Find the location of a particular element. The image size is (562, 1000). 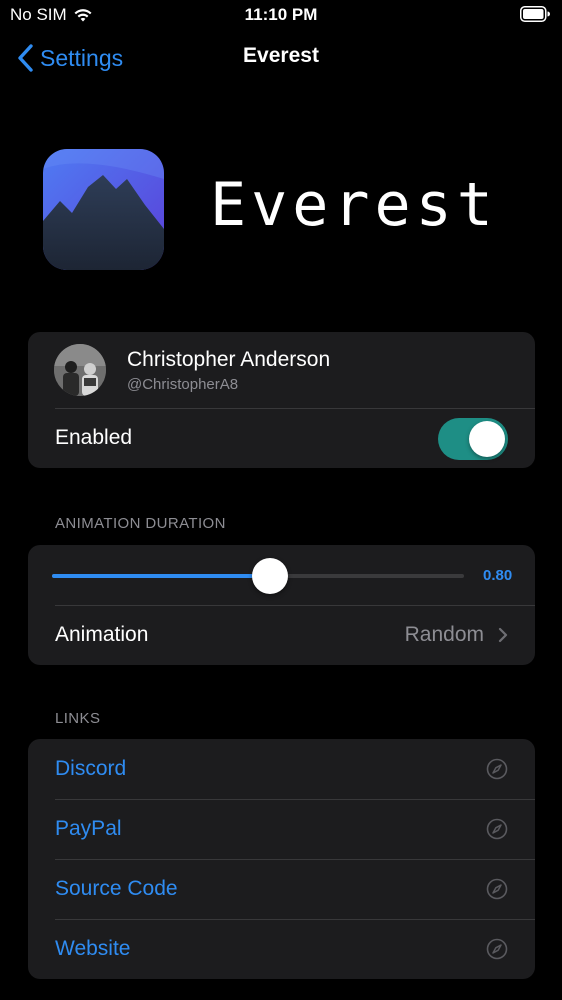

mountain-app-icon is located at coordinates (103, 209).